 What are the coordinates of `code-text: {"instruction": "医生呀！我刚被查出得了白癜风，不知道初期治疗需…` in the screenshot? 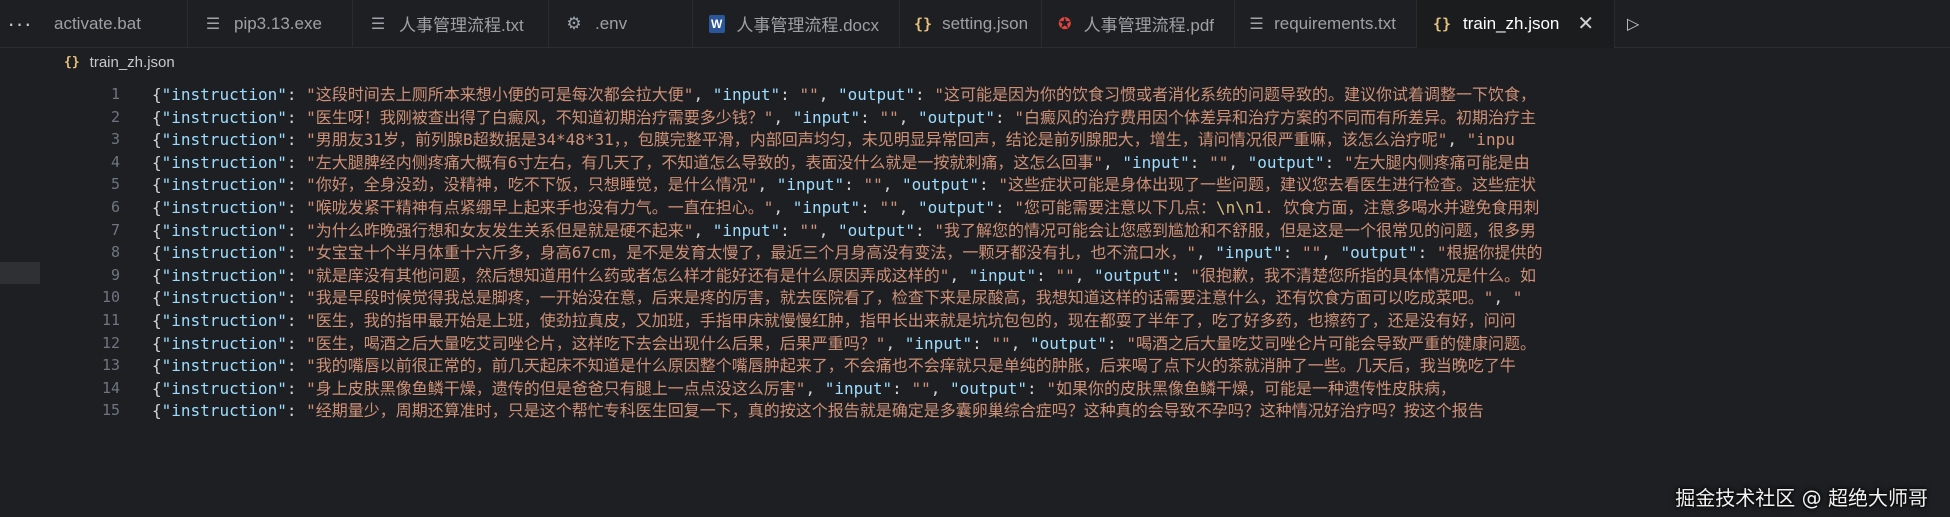 It's located at (844, 117).